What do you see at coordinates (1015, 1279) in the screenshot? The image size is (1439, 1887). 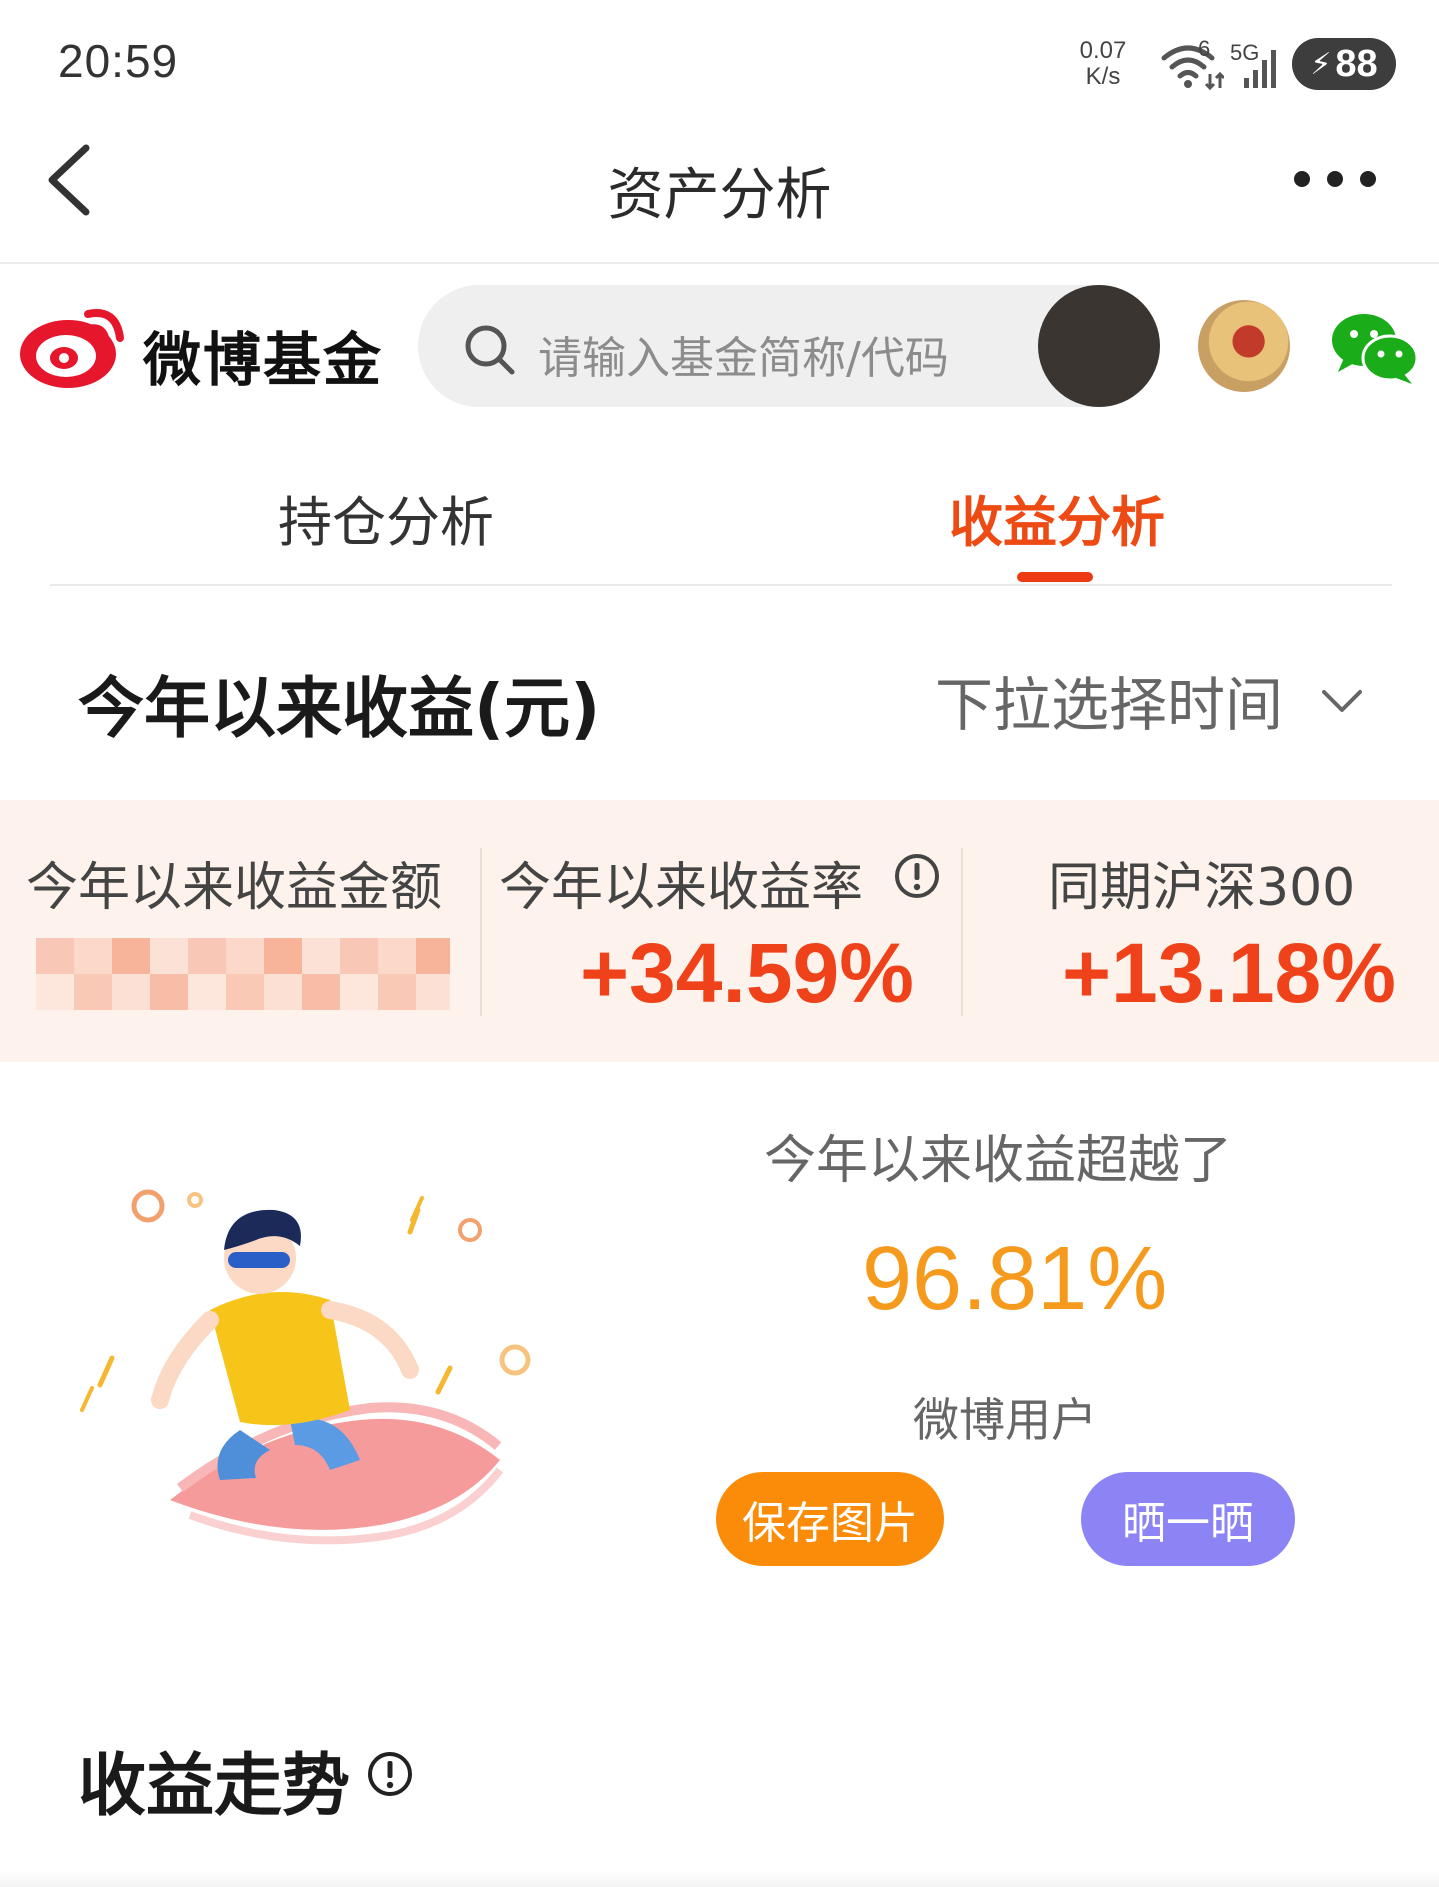 I see `beat-percentile: 96.81%` at bounding box center [1015, 1279].